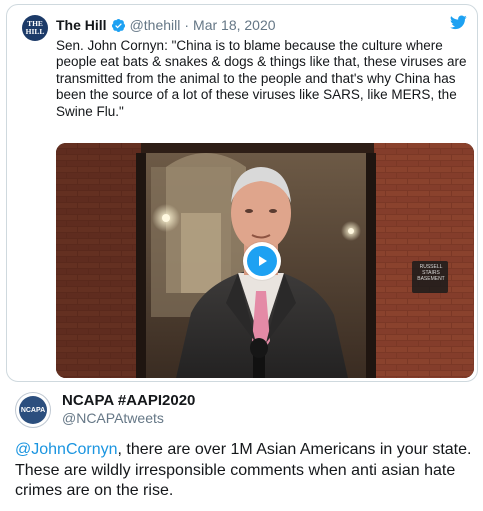 This screenshot has height=511, width=483. I want to click on ncapa-logo: NCAPA, so click(33, 410).